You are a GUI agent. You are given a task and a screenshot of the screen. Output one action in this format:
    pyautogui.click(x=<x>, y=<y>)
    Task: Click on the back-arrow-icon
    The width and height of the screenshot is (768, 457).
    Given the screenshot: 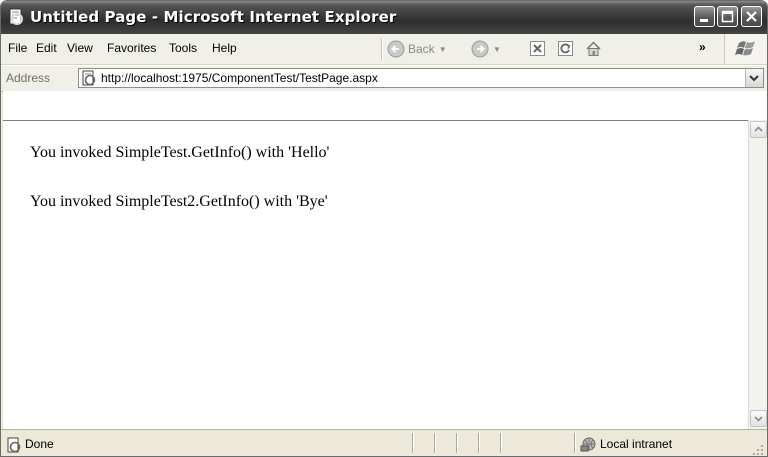 What is the action you would take?
    pyautogui.click(x=396, y=49)
    